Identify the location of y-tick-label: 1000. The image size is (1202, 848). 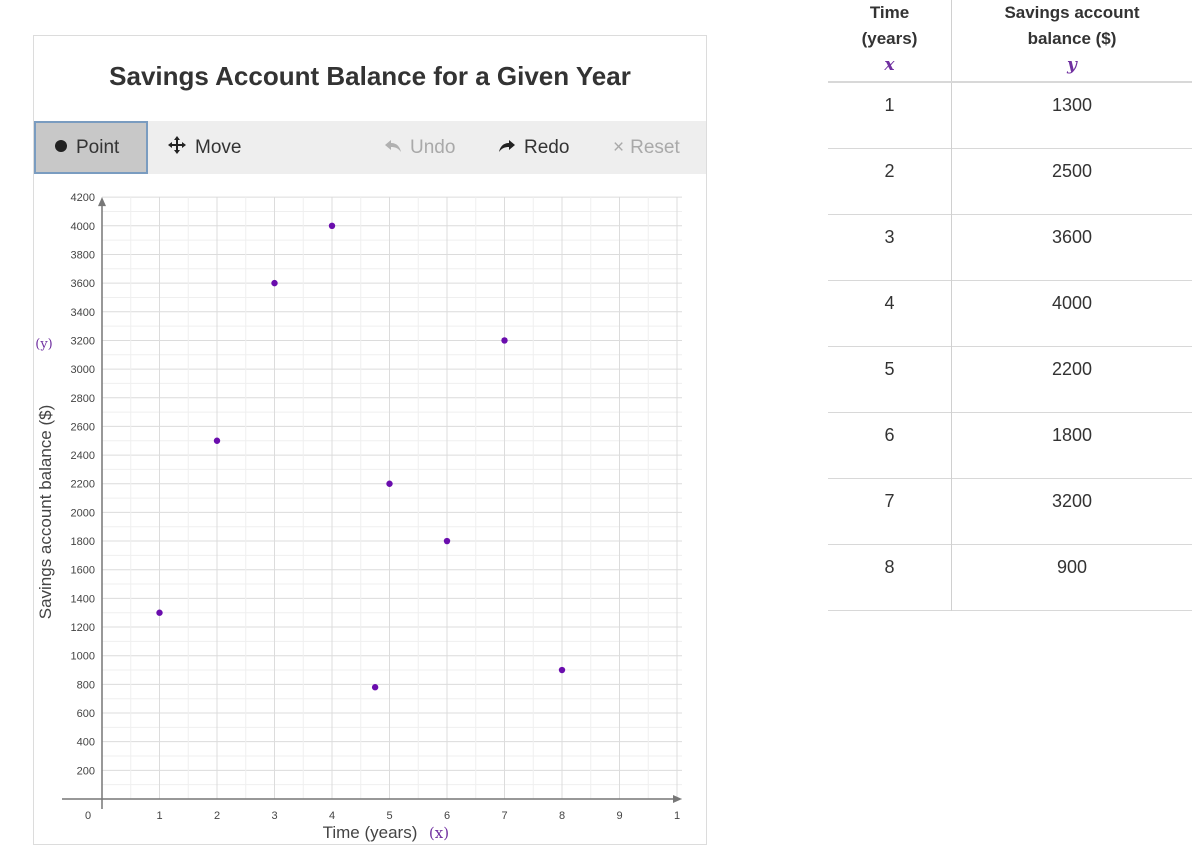
(83, 657).